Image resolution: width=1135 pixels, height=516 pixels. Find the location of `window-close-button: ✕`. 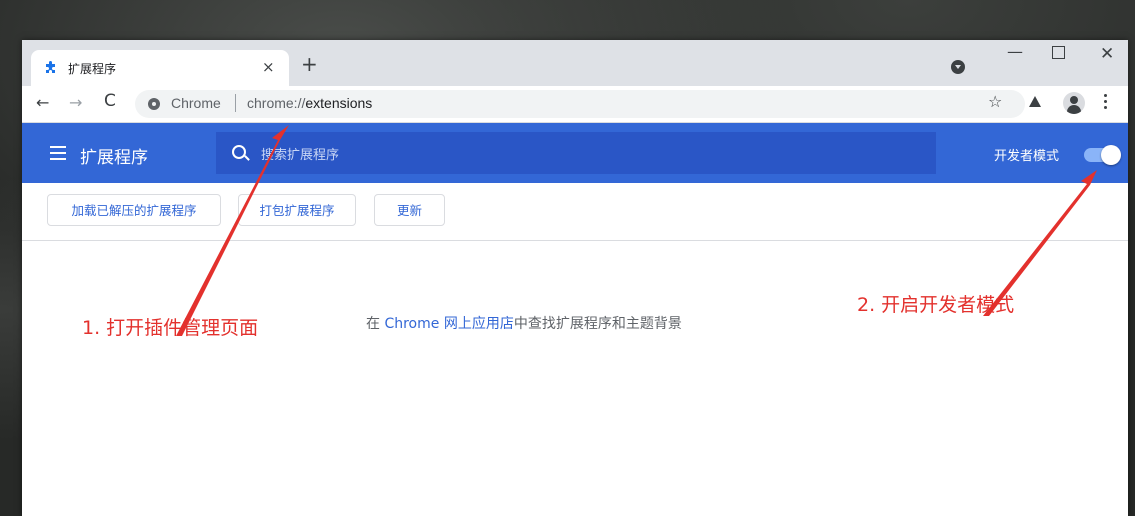

window-close-button: ✕ is located at coordinates (1107, 54).